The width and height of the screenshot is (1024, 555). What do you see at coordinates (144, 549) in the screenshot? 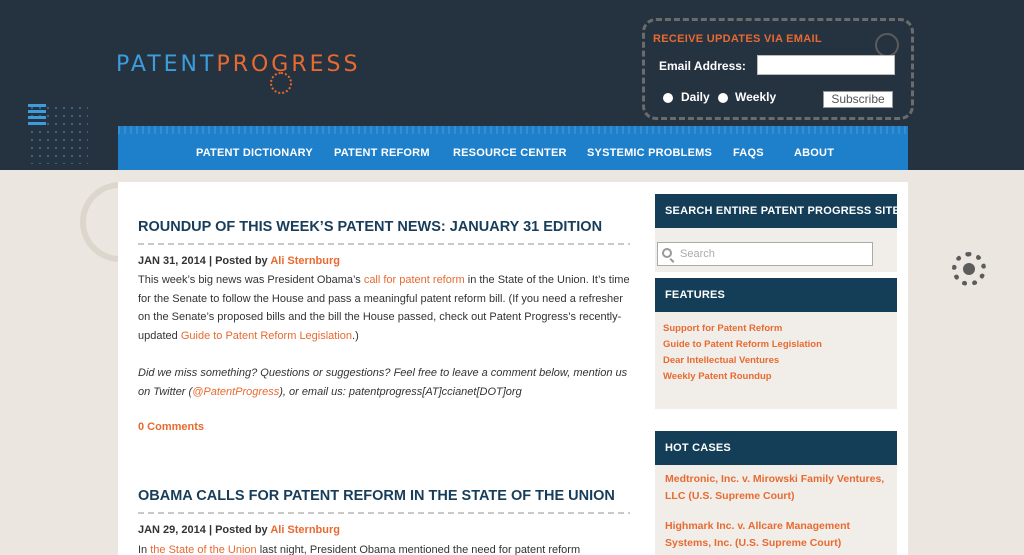
I see `excerpt-text: In` at bounding box center [144, 549].